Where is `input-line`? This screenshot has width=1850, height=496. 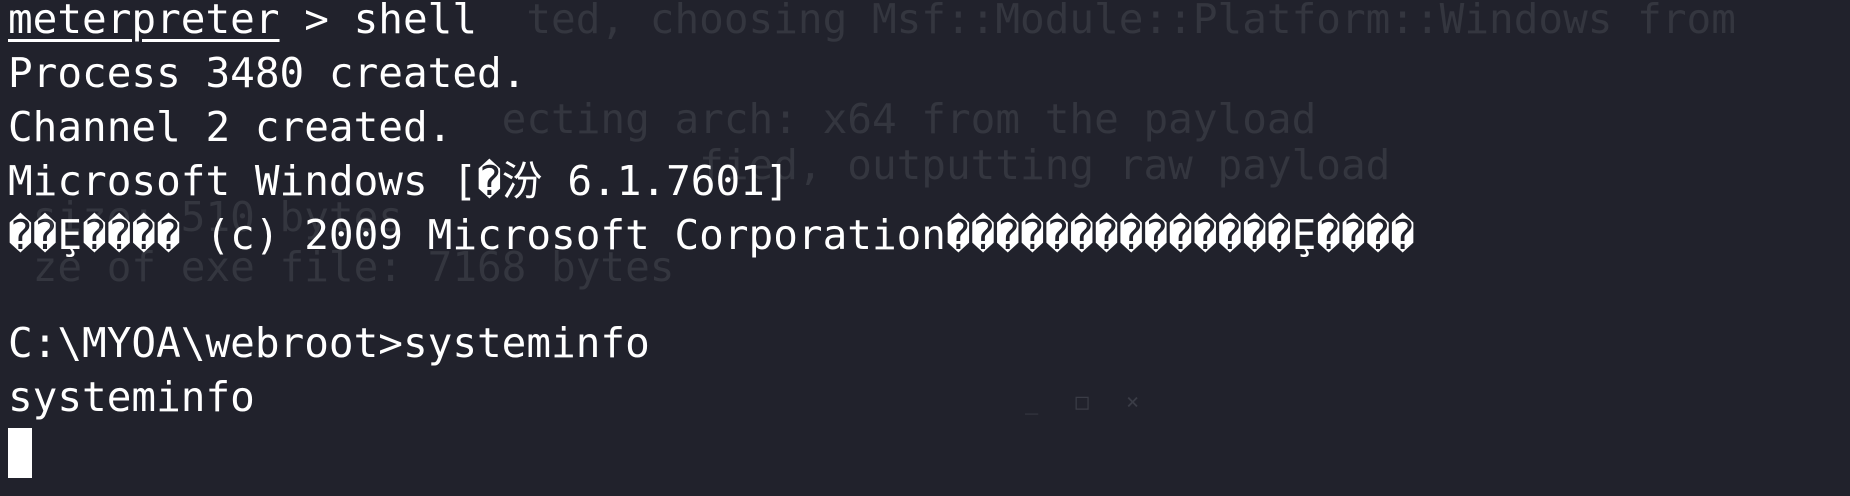
input-line is located at coordinates (923, 451).